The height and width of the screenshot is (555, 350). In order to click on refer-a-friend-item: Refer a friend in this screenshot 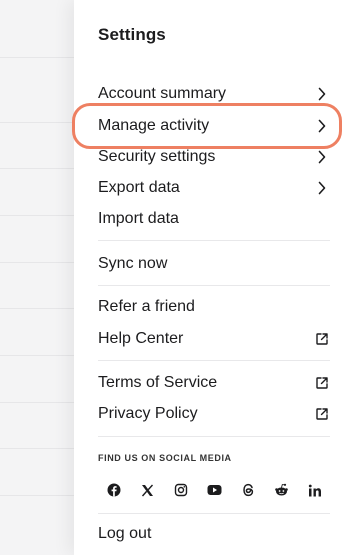, I will do `click(214, 307)`.